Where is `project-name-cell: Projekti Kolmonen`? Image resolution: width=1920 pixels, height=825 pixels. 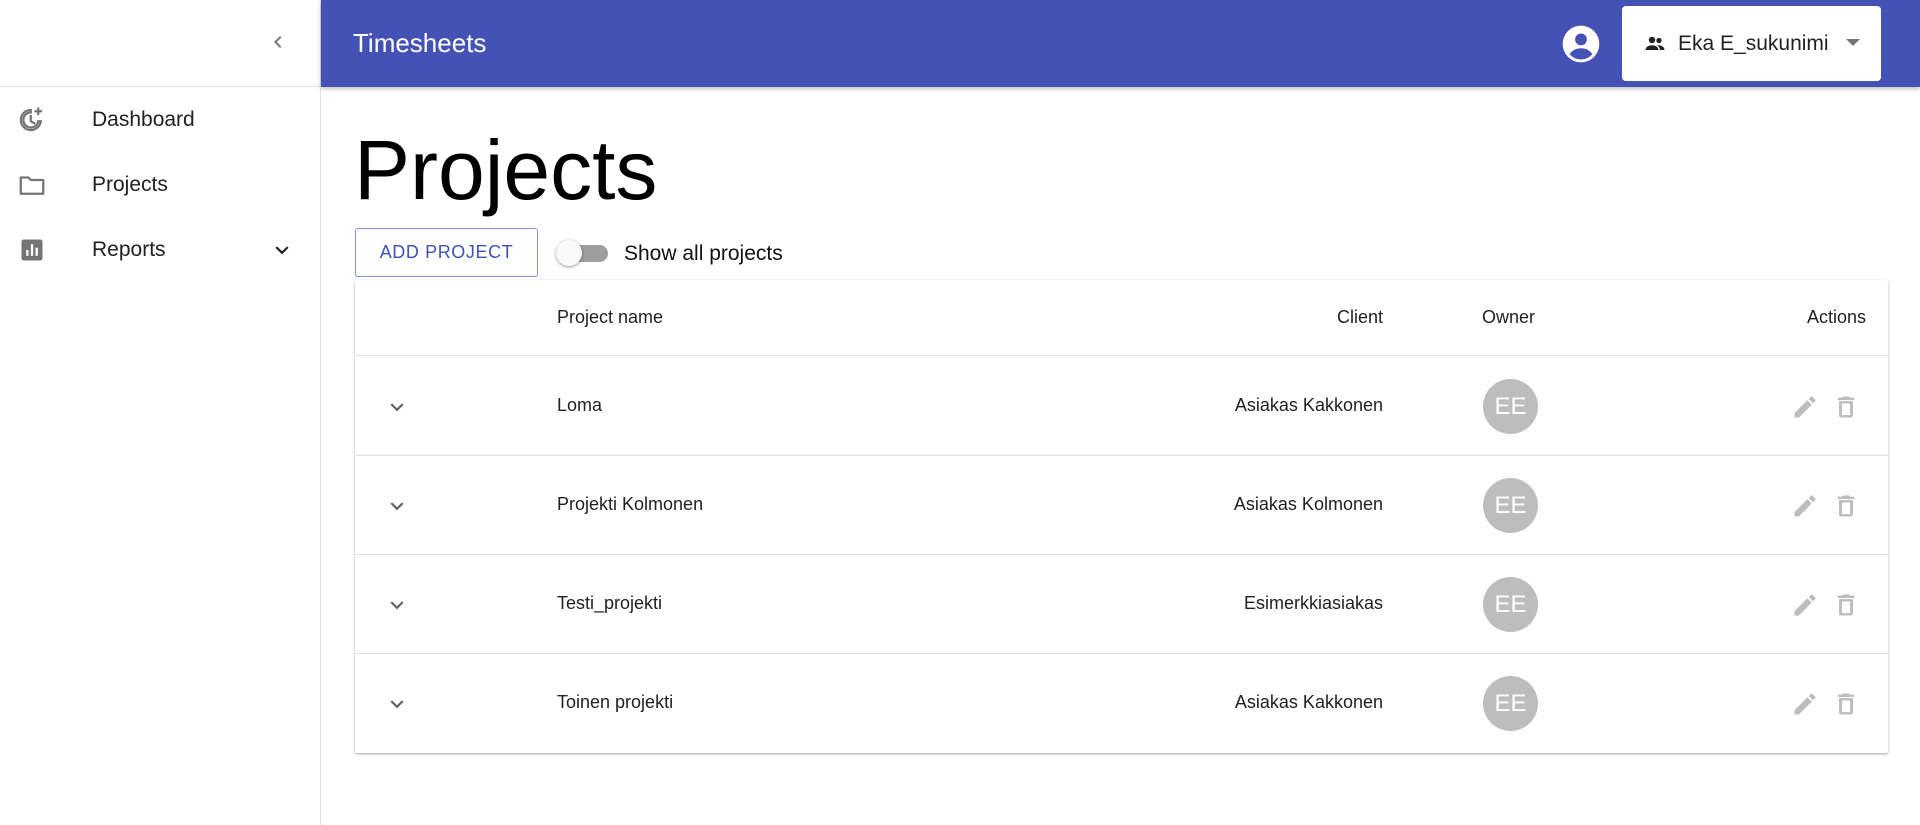
project-name-cell: Projekti Kolmonen is located at coordinates (630, 504).